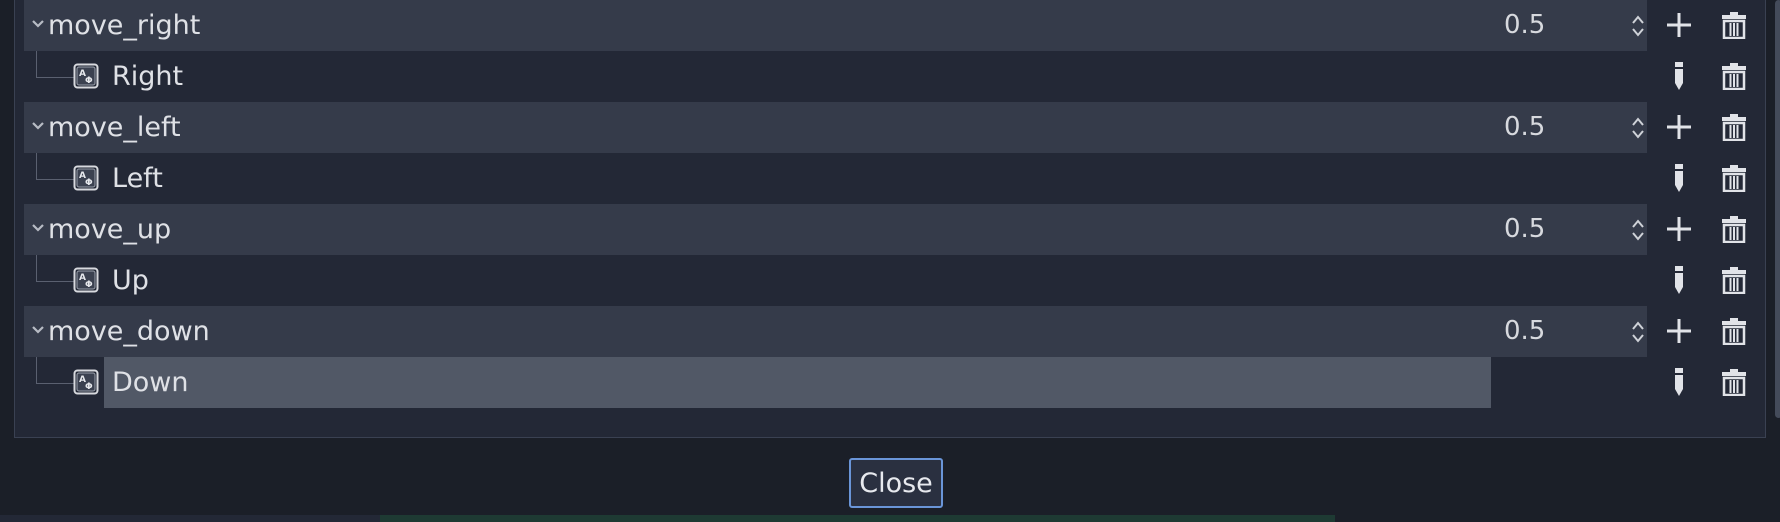 The height and width of the screenshot is (522, 1780). I want to click on event-label: Up, so click(130, 280).